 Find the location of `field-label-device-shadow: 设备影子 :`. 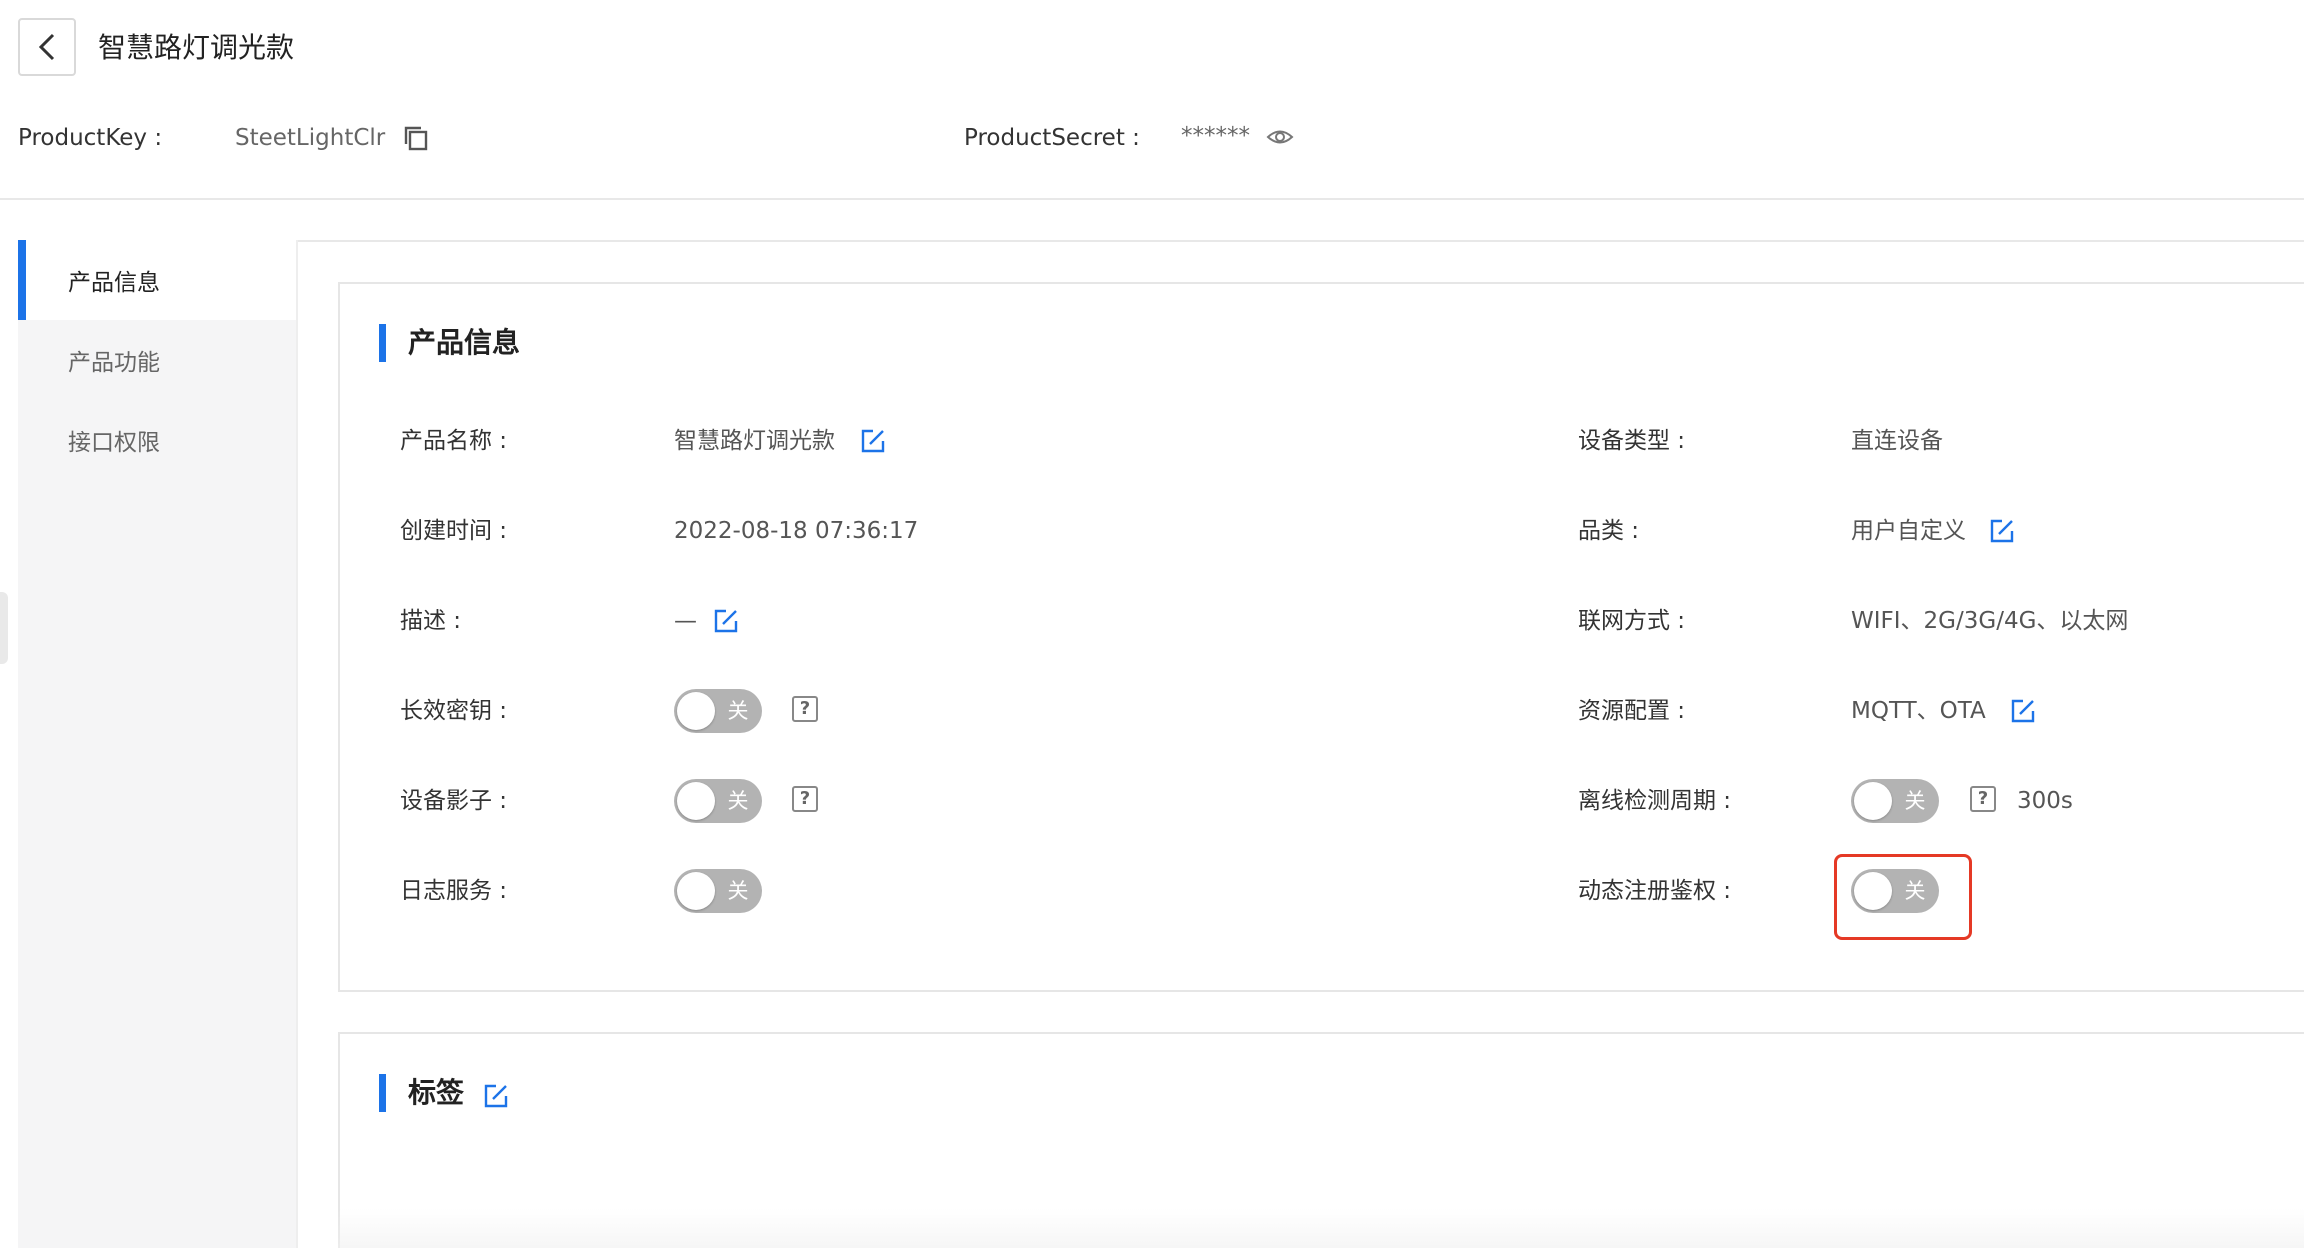

field-label-device-shadow: 设备影子 : is located at coordinates (454, 801).